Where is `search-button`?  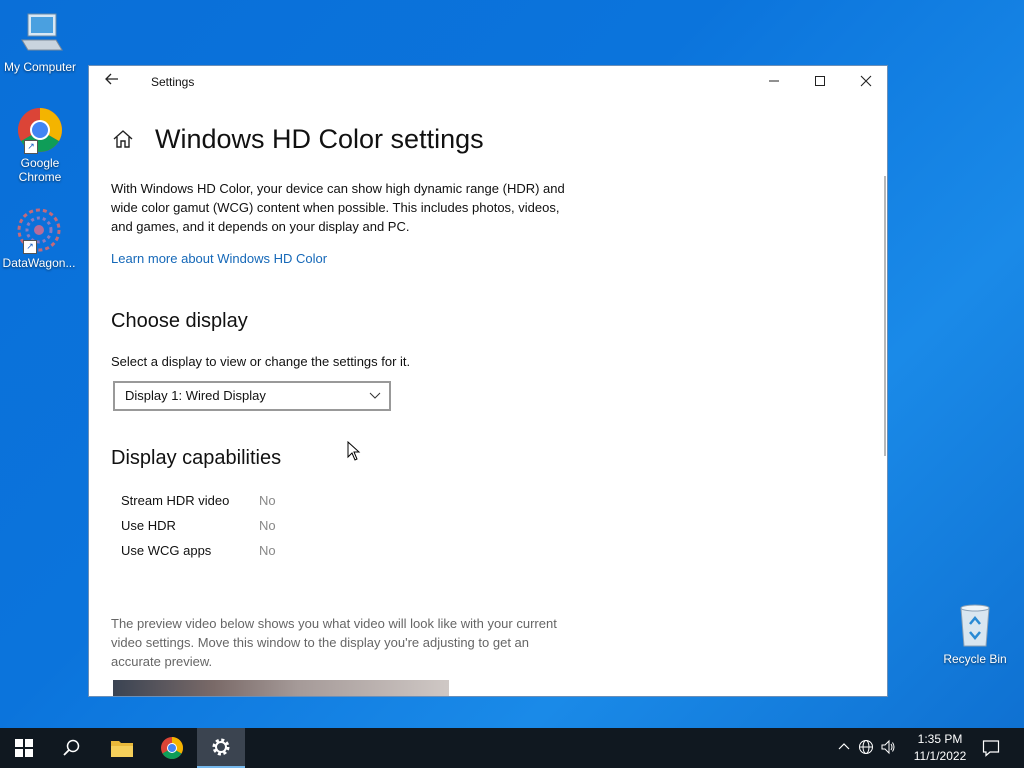
search-button is located at coordinates (72, 748).